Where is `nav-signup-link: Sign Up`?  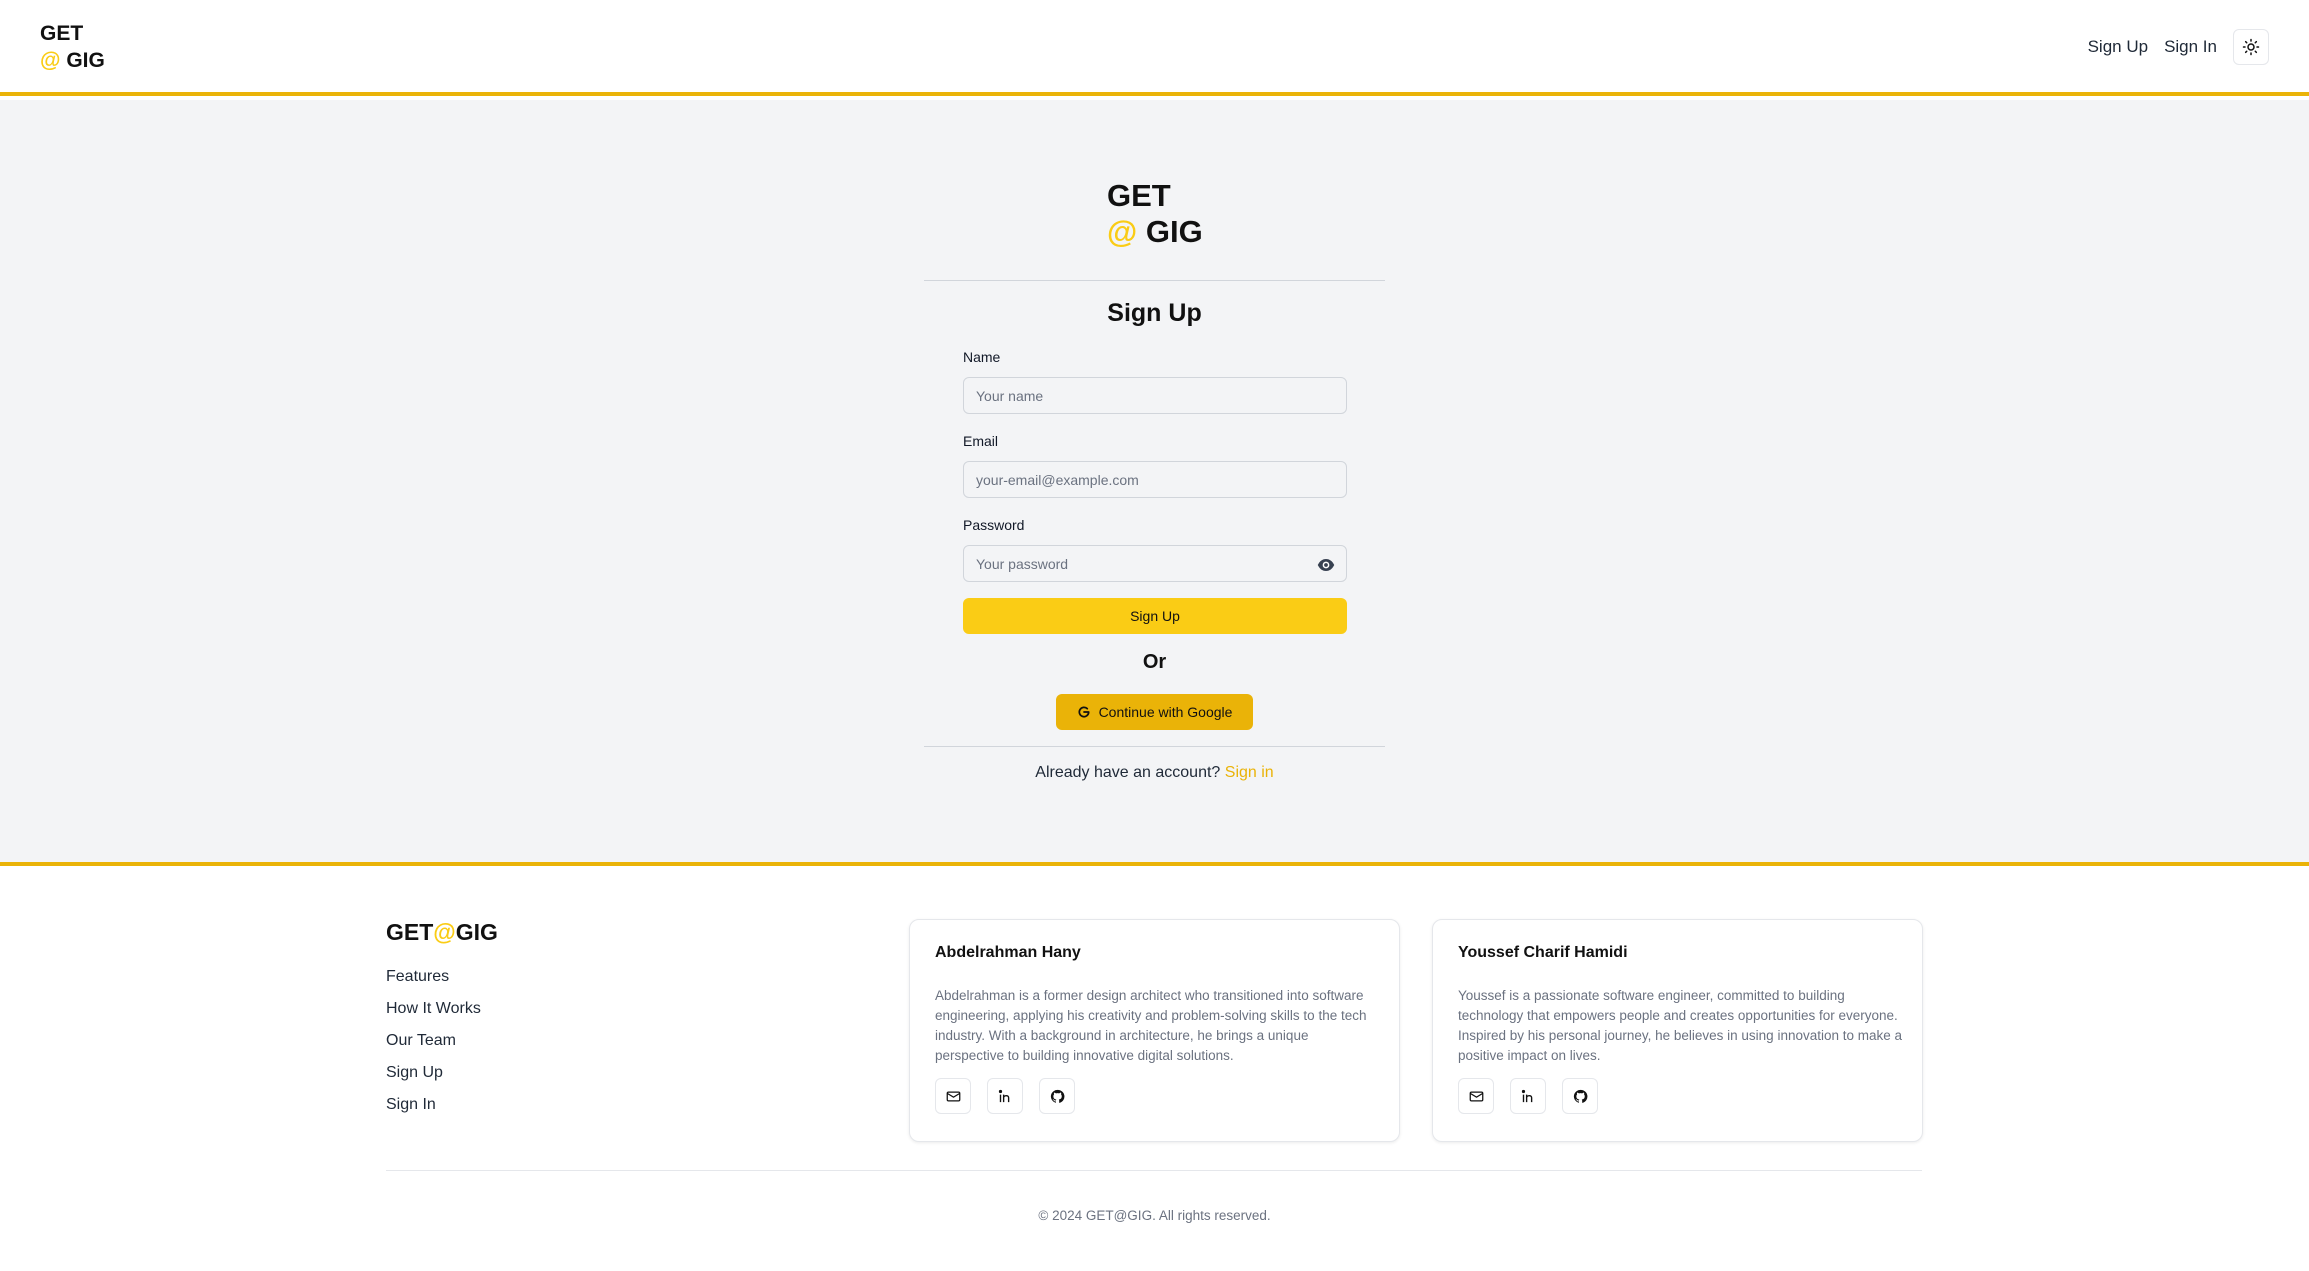
nav-signup-link: Sign Up is located at coordinates (2118, 47).